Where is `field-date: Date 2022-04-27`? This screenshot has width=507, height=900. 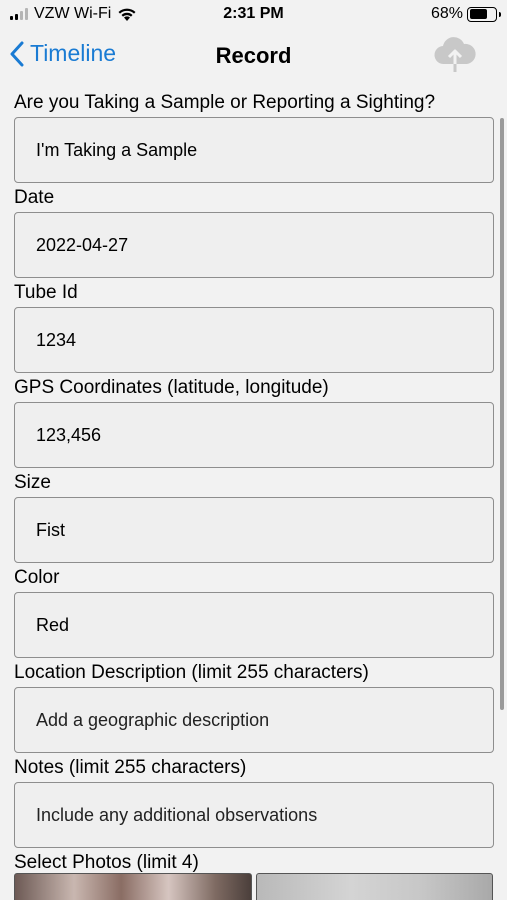 field-date: Date 2022-04-27 is located at coordinates (254, 232).